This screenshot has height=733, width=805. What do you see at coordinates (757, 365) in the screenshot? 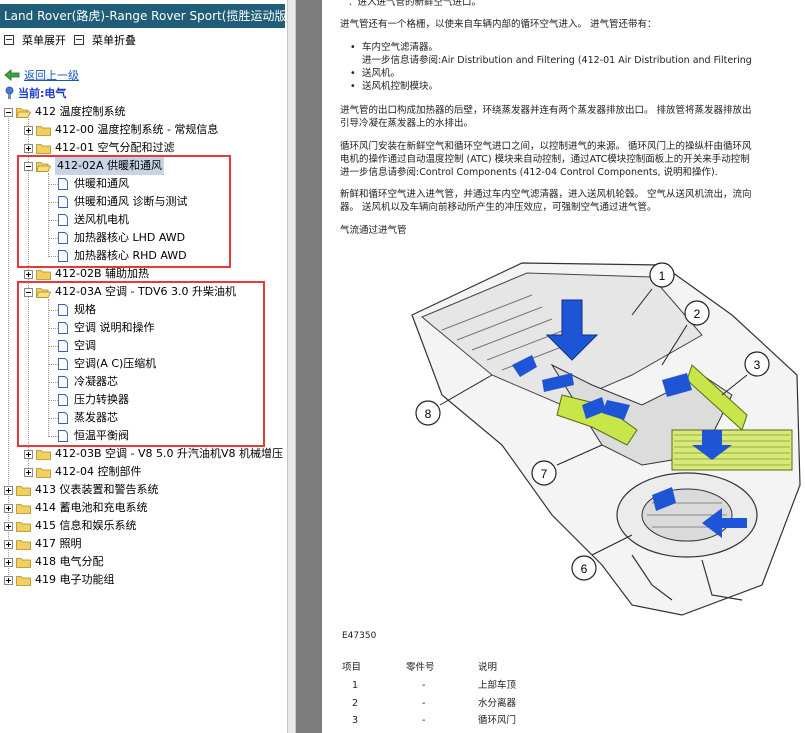
I see `callout-3: 3` at bounding box center [757, 365].